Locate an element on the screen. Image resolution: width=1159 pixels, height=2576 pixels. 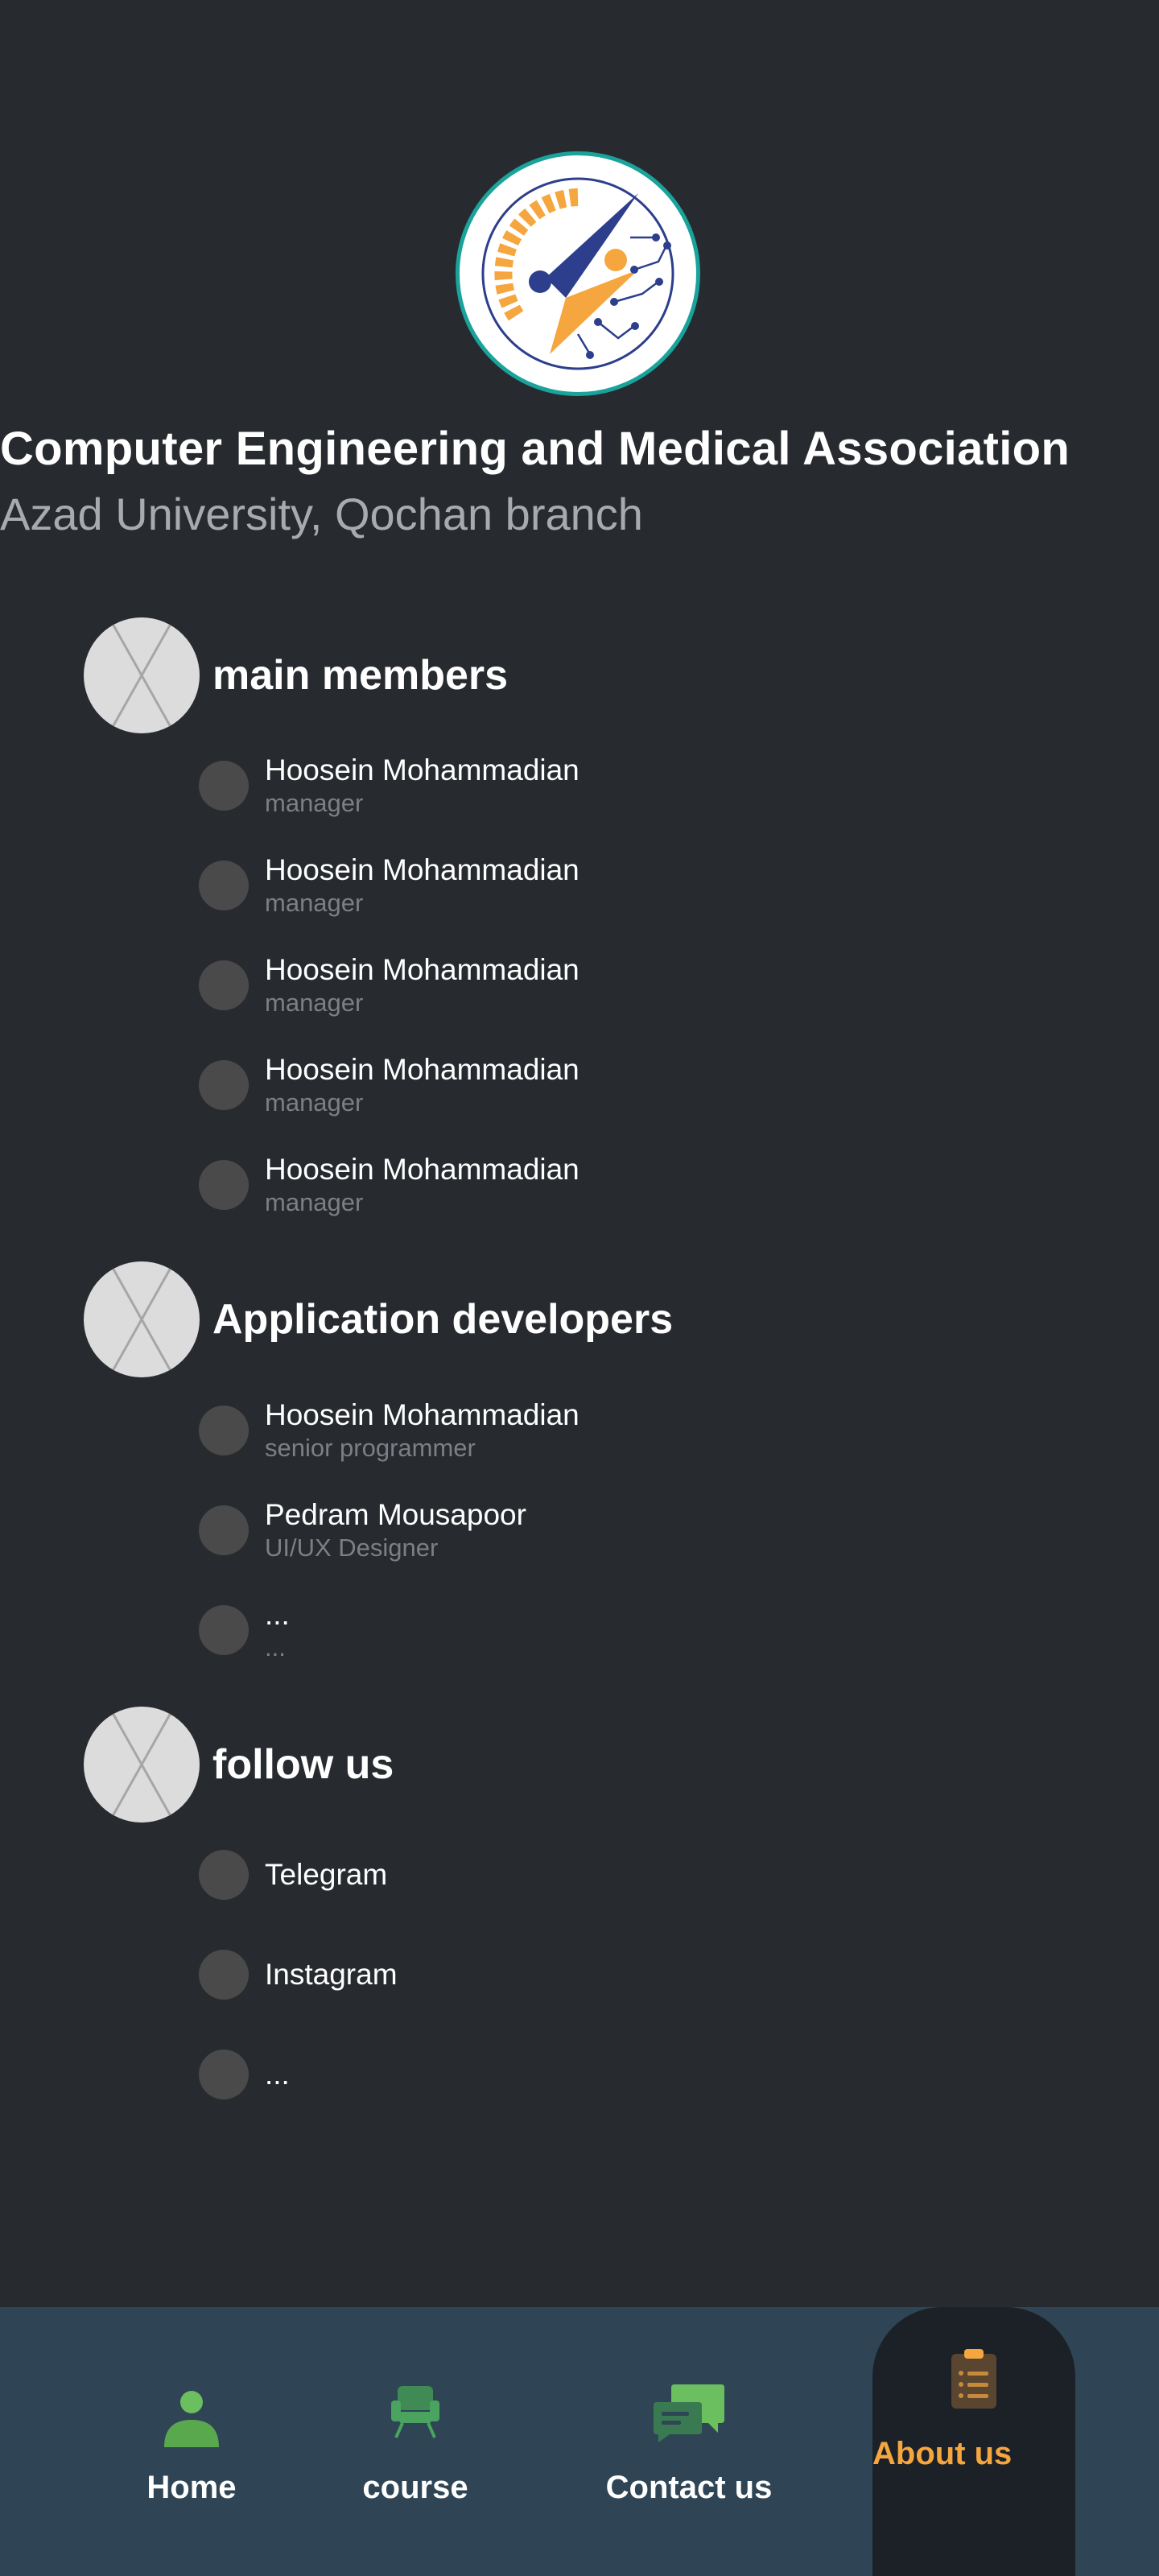
tab-contact-us: Contact us is located at coordinates (689, 2441).